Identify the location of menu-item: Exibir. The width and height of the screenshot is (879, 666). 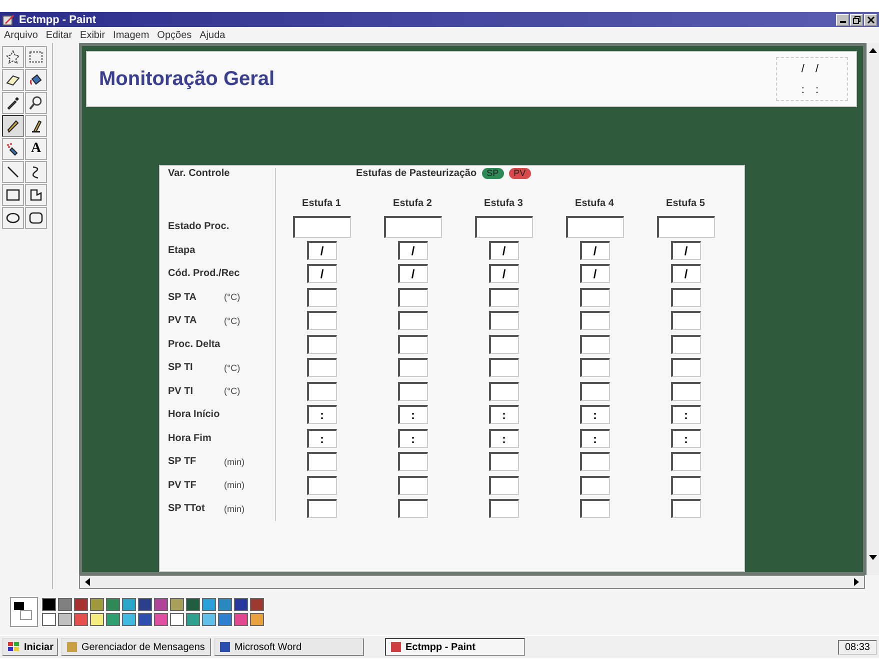
(93, 35).